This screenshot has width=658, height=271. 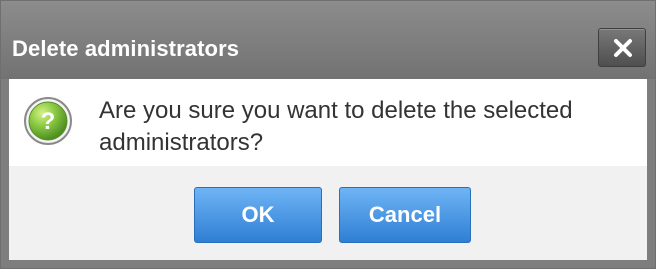 What do you see at coordinates (126, 48) in the screenshot?
I see `dialog-title: Delete administrators` at bounding box center [126, 48].